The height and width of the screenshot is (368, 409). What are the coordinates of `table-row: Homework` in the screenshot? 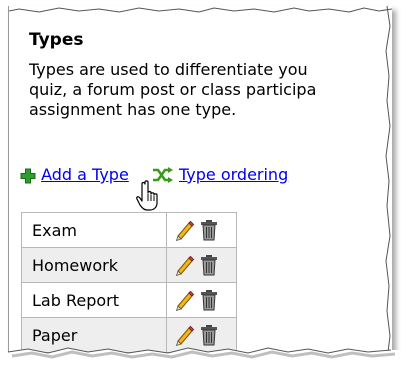 It's located at (129, 265).